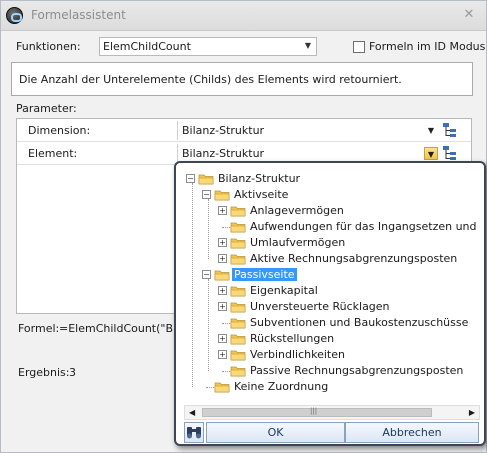  I want to click on find-button, so click(194, 432).